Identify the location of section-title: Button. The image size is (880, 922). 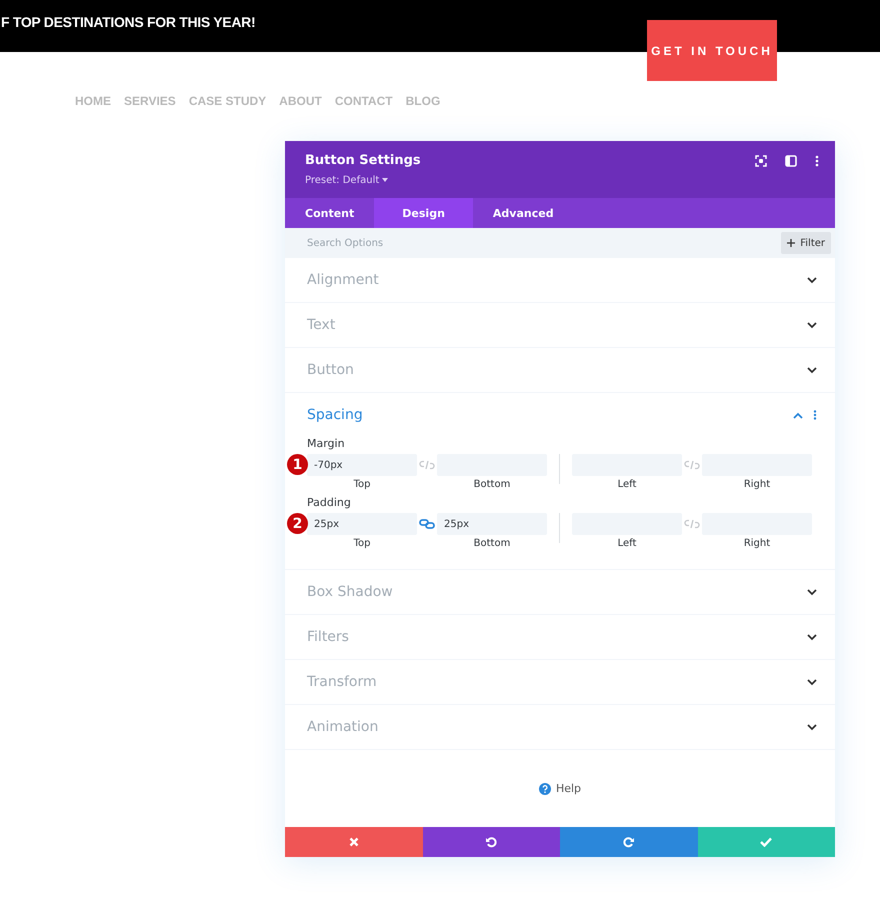
(330, 370).